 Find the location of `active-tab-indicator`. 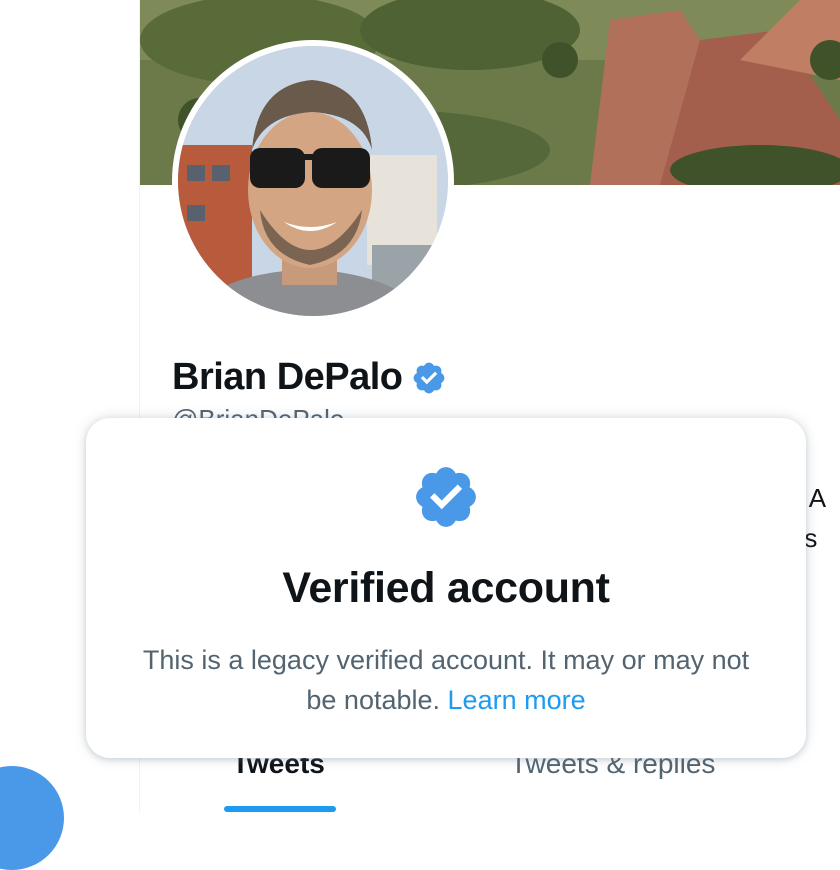

active-tab-indicator is located at coordinates (280, 809).